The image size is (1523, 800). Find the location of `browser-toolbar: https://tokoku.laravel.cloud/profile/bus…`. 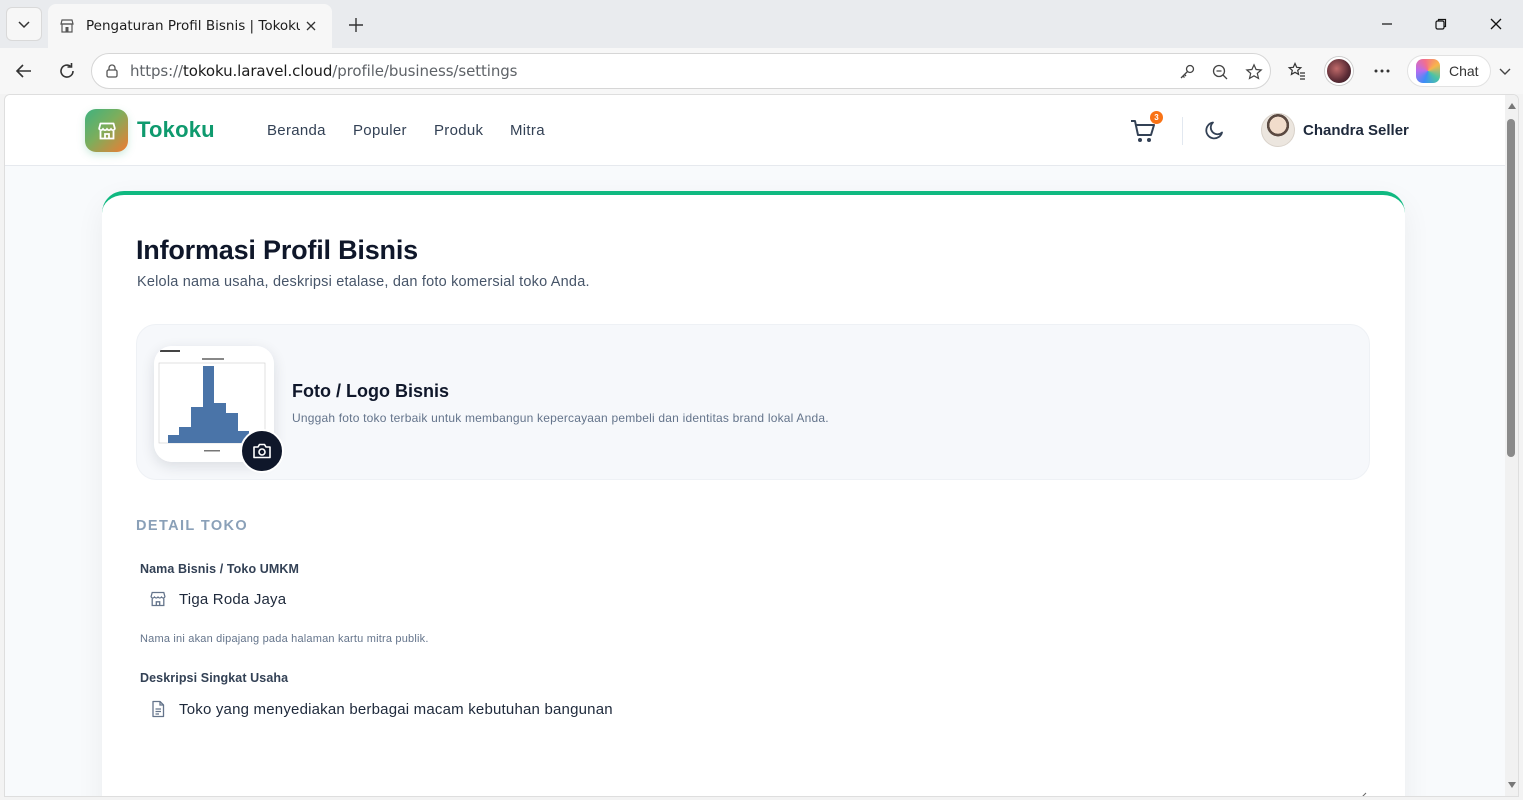

browser-toolbar: https://tokoku.laravel.cloud/profile/bus… is located at coordinates (761, 71).